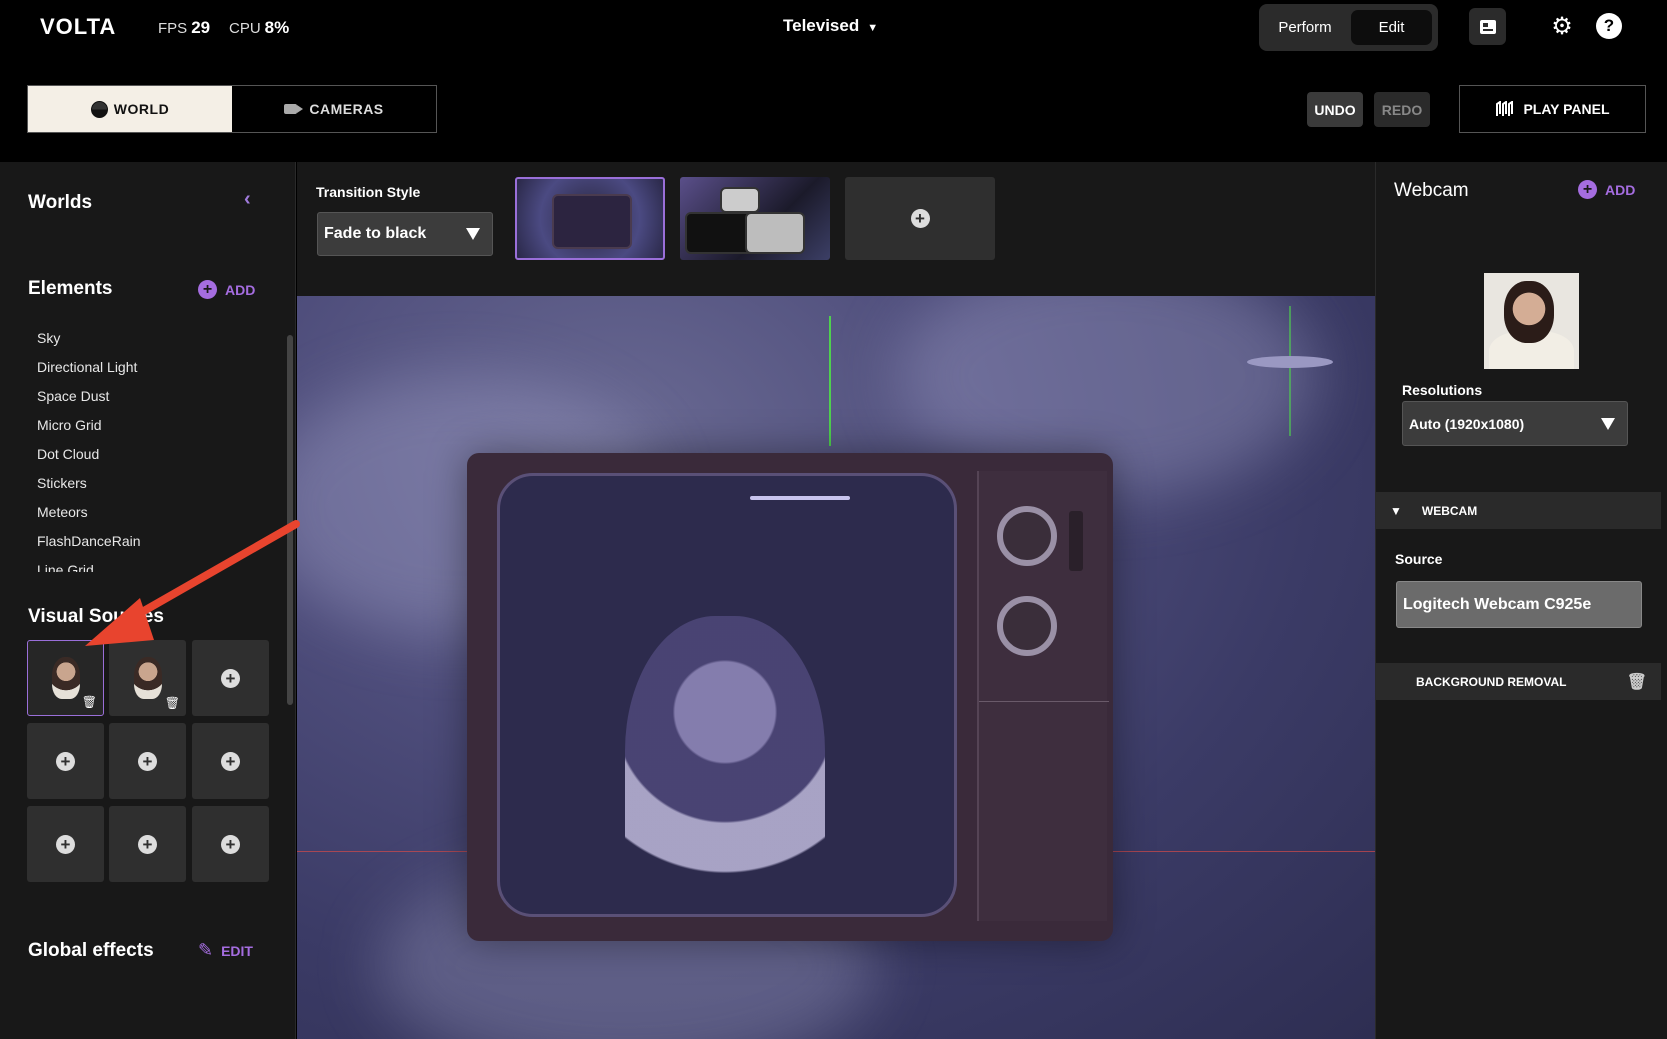  I want to click on light-gizmo, so click(1290, 362).